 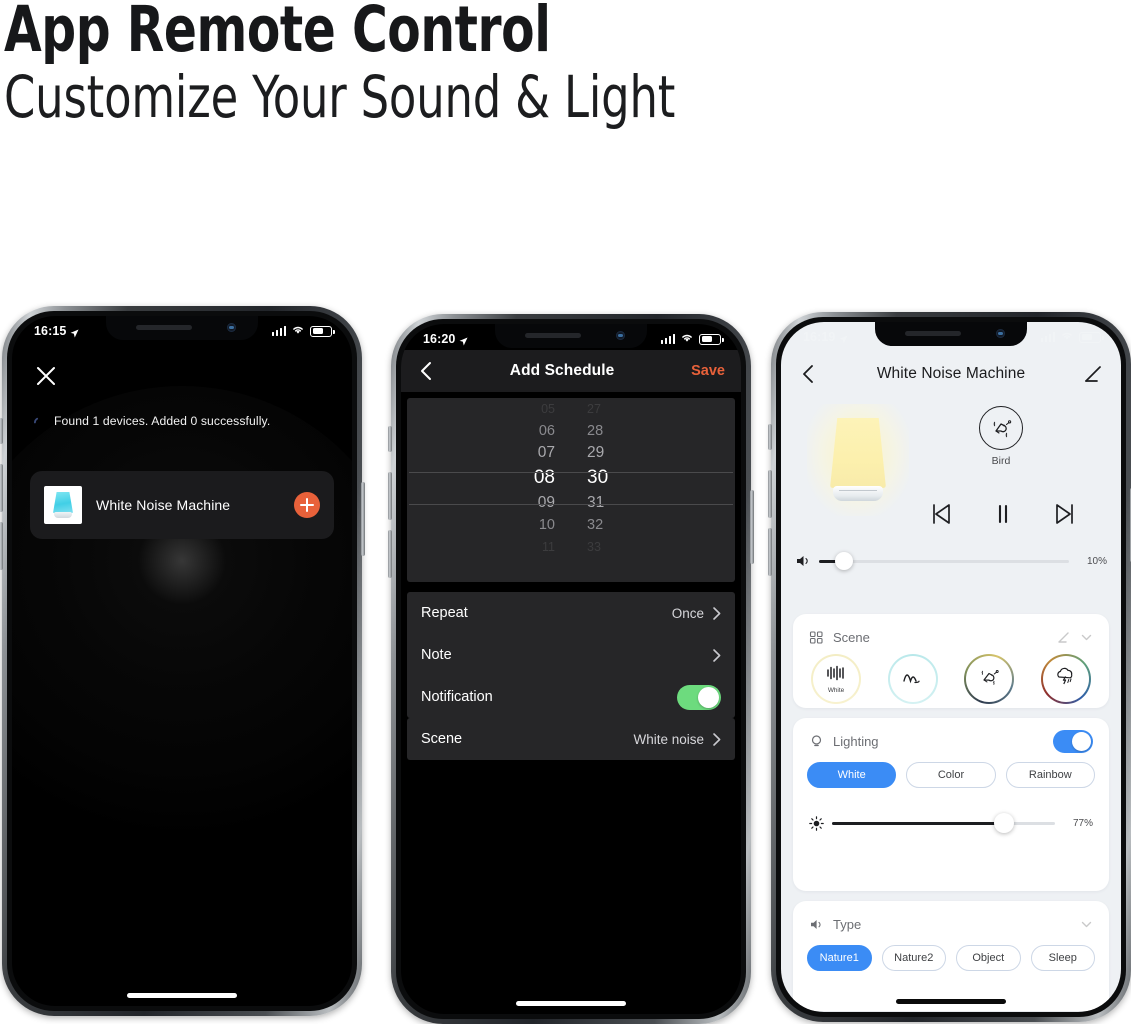 I want to click on picker-option: 27, so click(x=616, y=409).